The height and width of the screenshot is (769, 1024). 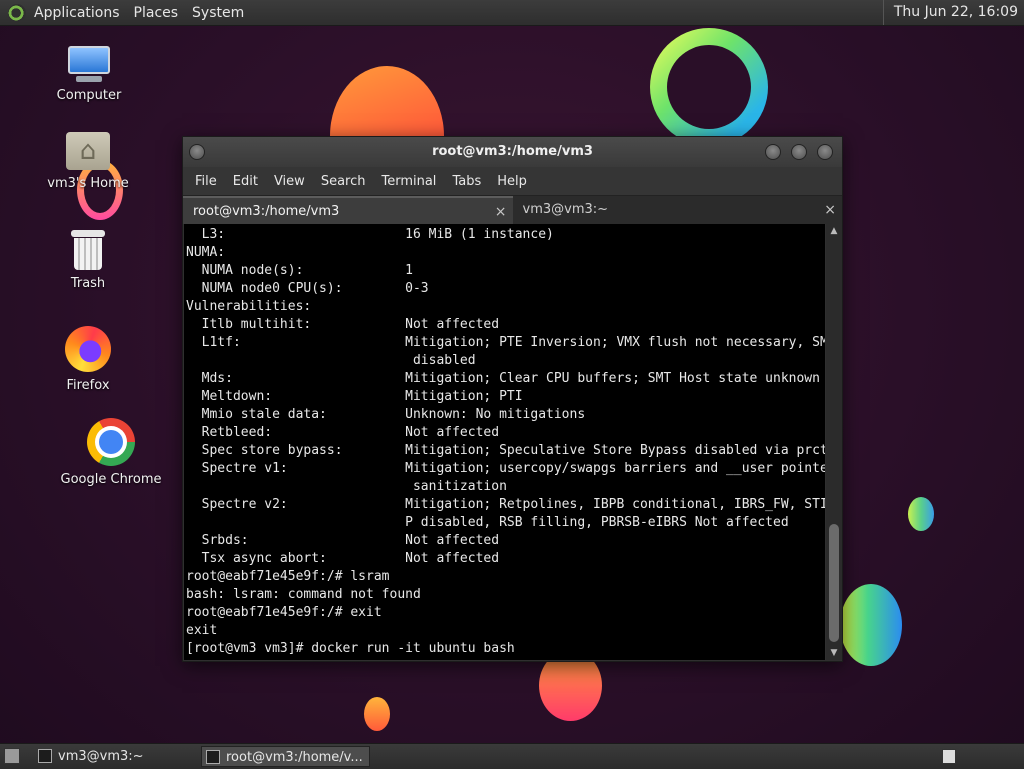 I want to click on trash-icon, so click(x=88, y=250).